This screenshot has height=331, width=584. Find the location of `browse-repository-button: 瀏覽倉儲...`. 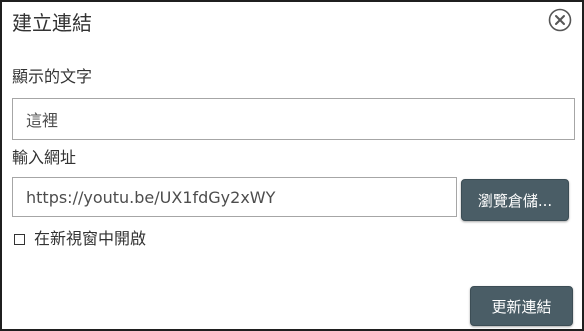

browse-repository-button: 瀏覽倉儲... is located at coordinates (515, 200).